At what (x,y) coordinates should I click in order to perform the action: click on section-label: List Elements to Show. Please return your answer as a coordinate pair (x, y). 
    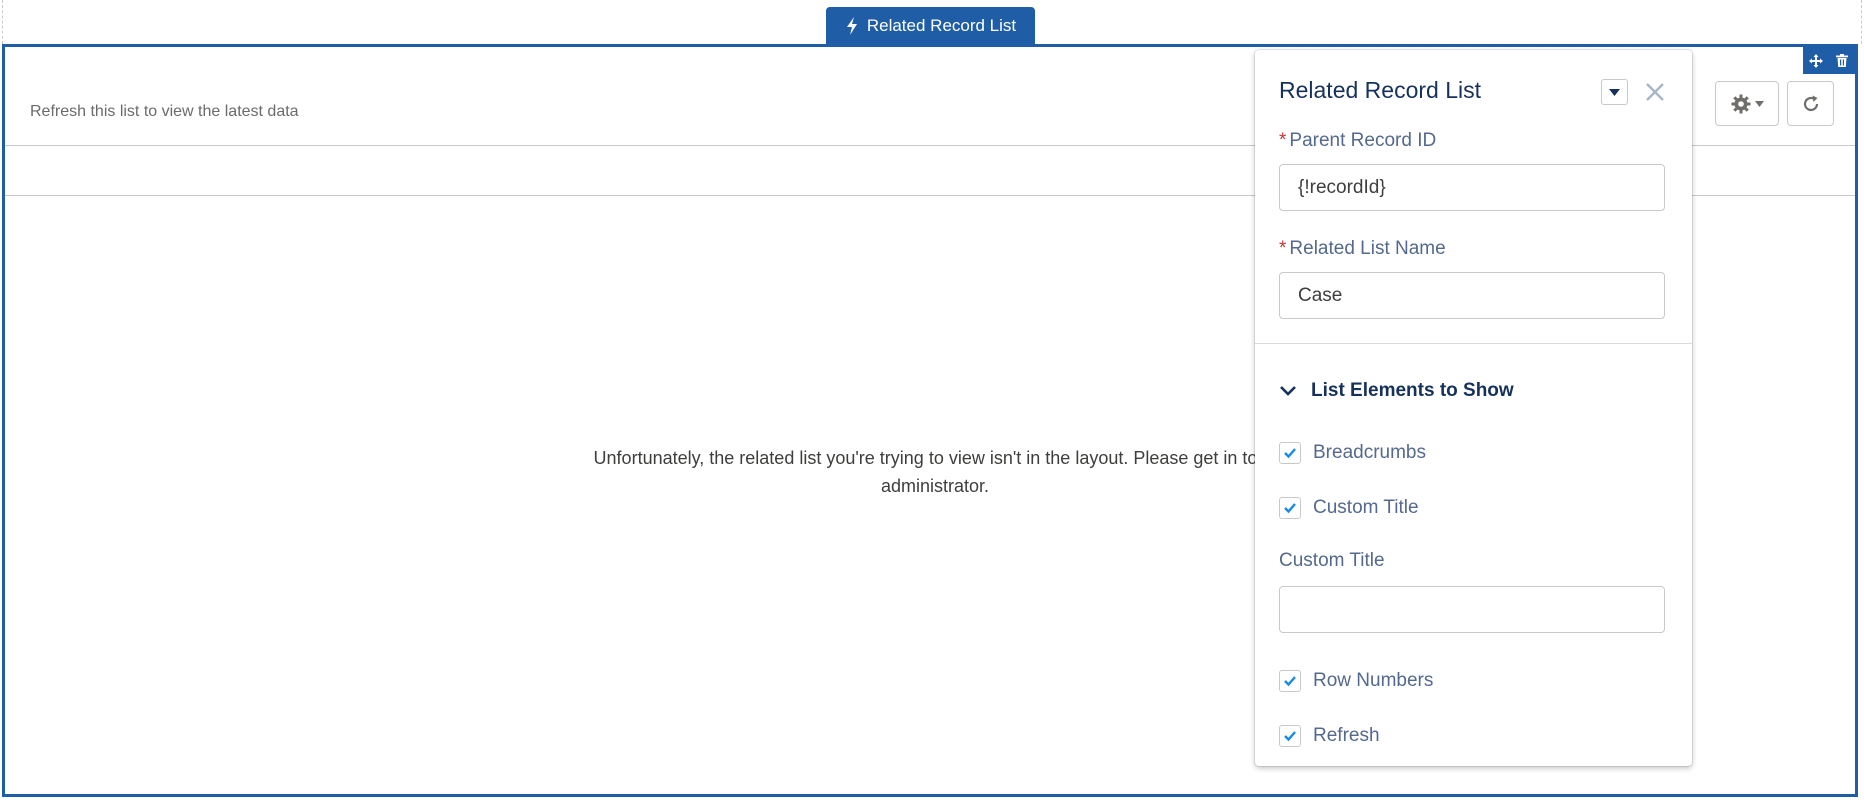
    Looking at the image, I should click on (1412, 390).